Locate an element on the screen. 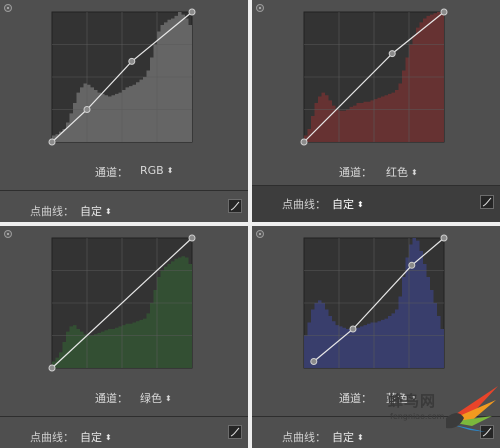 This screenshot has height=448, width=500. channel-select: 红色 ⬍ is located at coordinates (402, 172).